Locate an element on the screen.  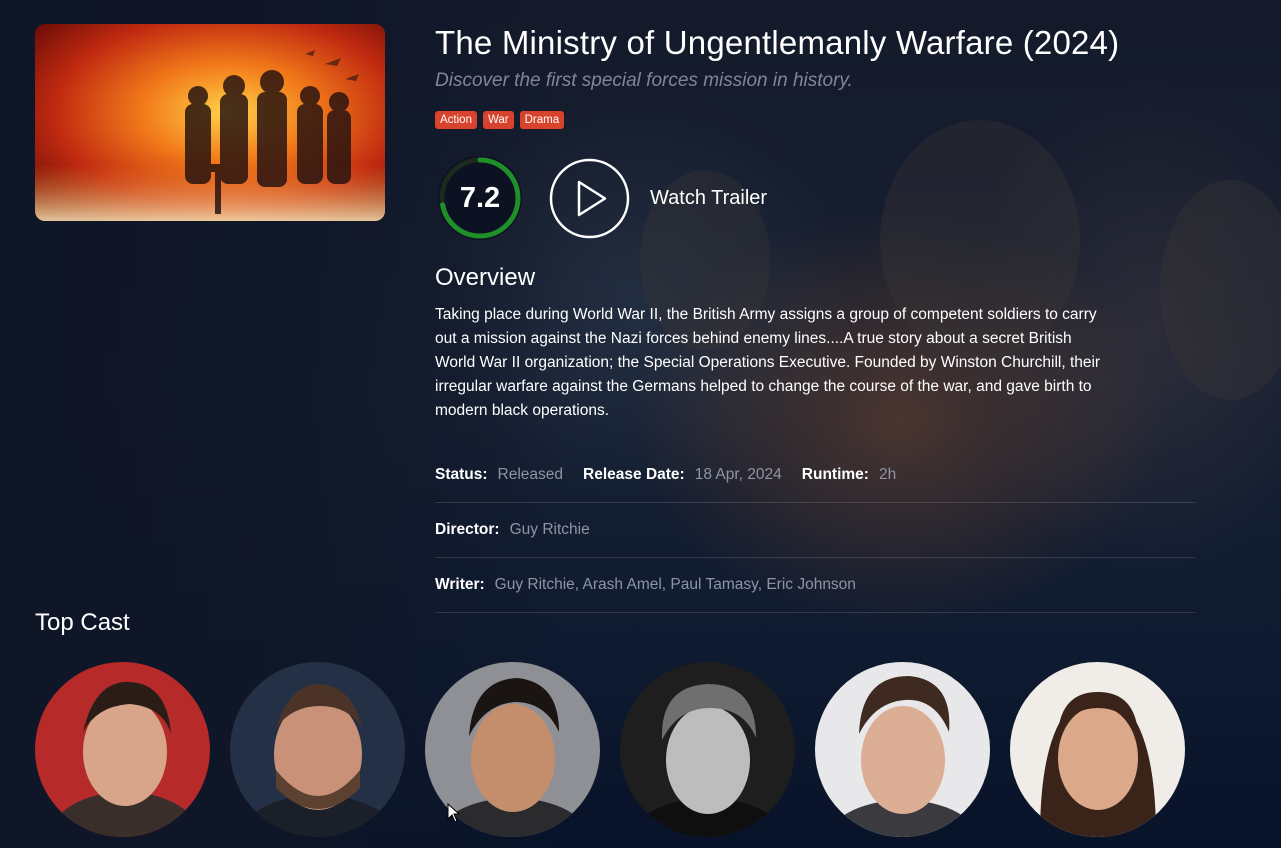
genre-badge-war: War is located at coordinates (498, 120).